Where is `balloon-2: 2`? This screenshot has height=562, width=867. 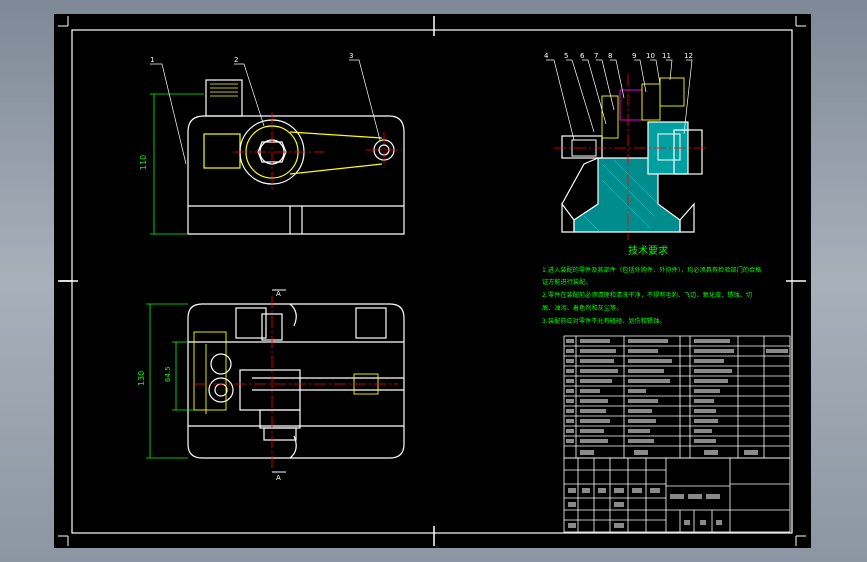 balloon-2: 2 is located at coordinates (236, 60).